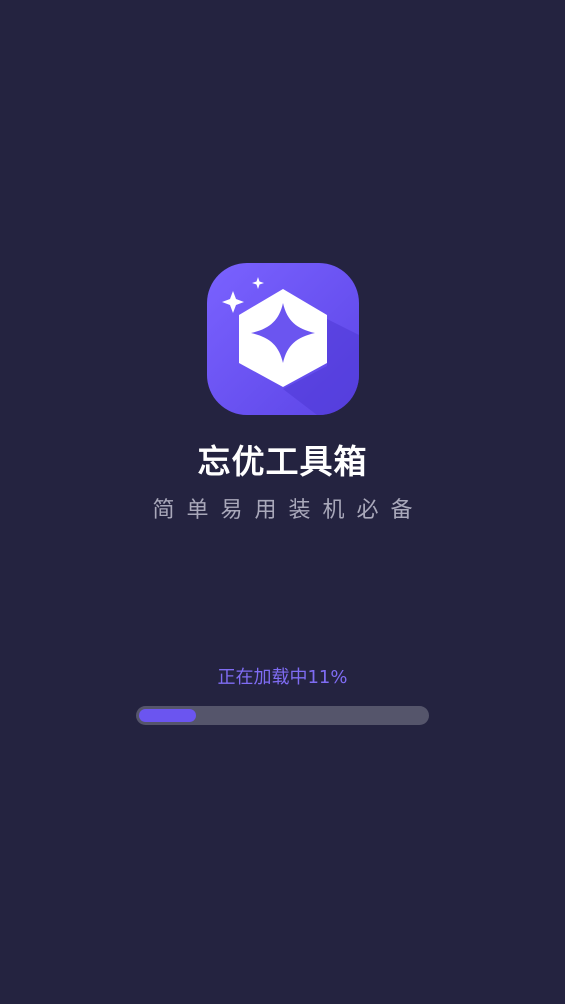 The height and width of the screenshot is (1004, 565). Describe the element at coordinates (282, 461) in the screenshot. I see `app-title: 忘优工具箱` at that location.